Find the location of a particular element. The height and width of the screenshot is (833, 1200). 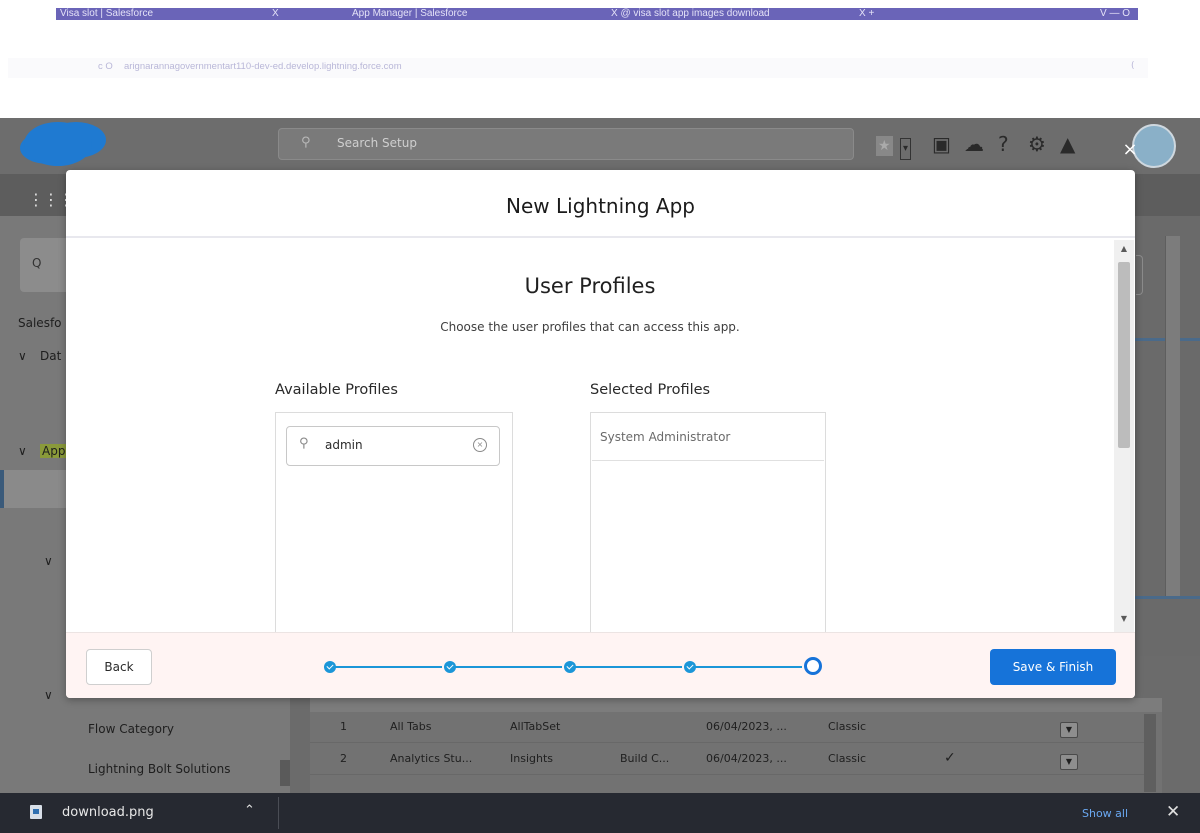

profile-filter-input: ⚲ admin × is located at coordinates (393, 446).